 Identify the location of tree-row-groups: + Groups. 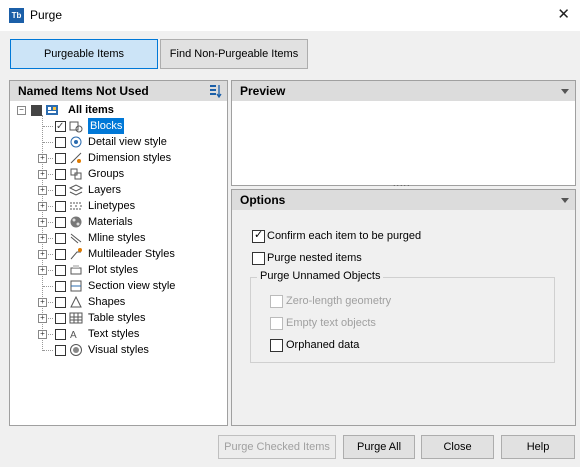
(118, 174).